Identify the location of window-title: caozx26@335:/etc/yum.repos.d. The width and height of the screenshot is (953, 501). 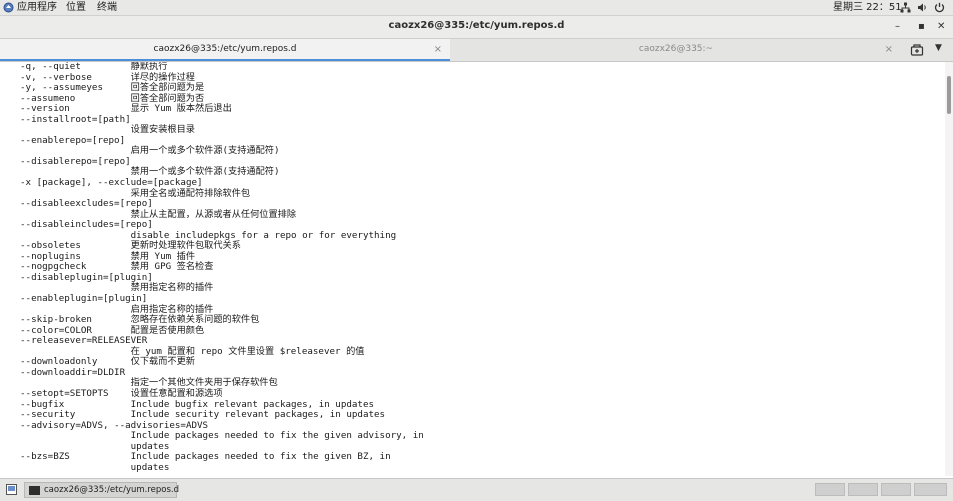
(476, 25).